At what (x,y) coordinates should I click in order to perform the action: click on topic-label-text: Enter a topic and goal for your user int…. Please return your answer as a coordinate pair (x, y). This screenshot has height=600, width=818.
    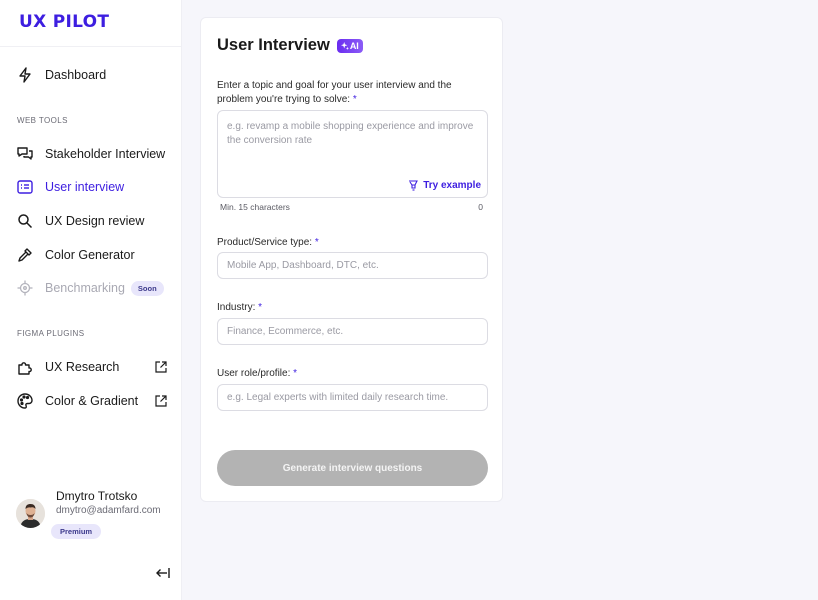
    Looking at the image, I should click on (334, 92).